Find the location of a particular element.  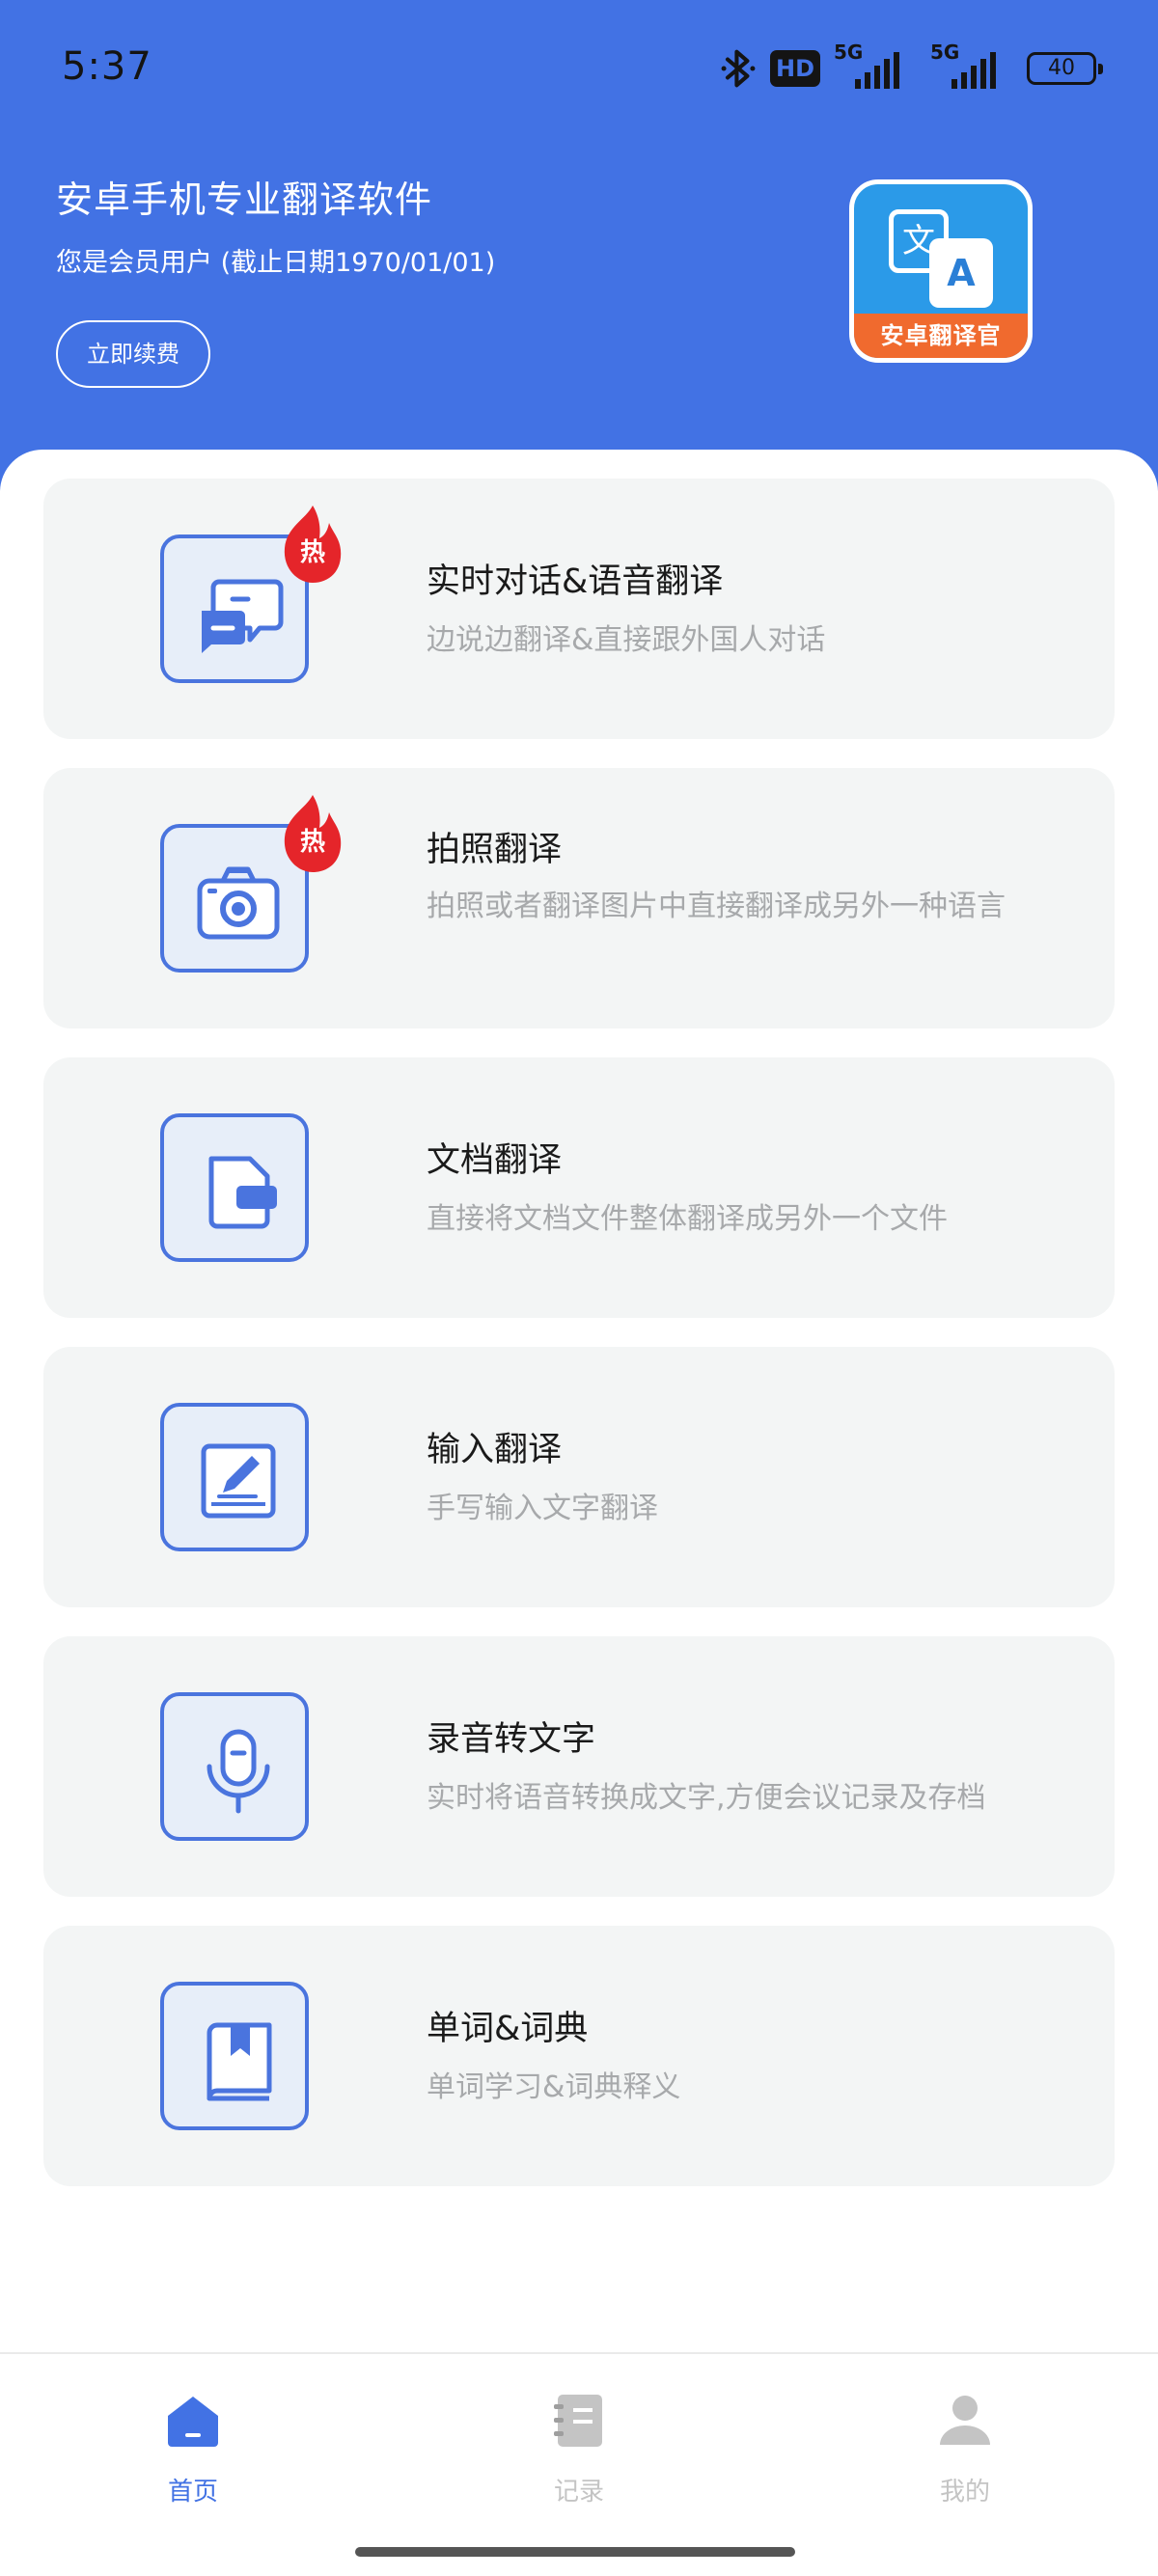

feature-description: 单词学习&词典释义 is located at coordinates (554, 2087).